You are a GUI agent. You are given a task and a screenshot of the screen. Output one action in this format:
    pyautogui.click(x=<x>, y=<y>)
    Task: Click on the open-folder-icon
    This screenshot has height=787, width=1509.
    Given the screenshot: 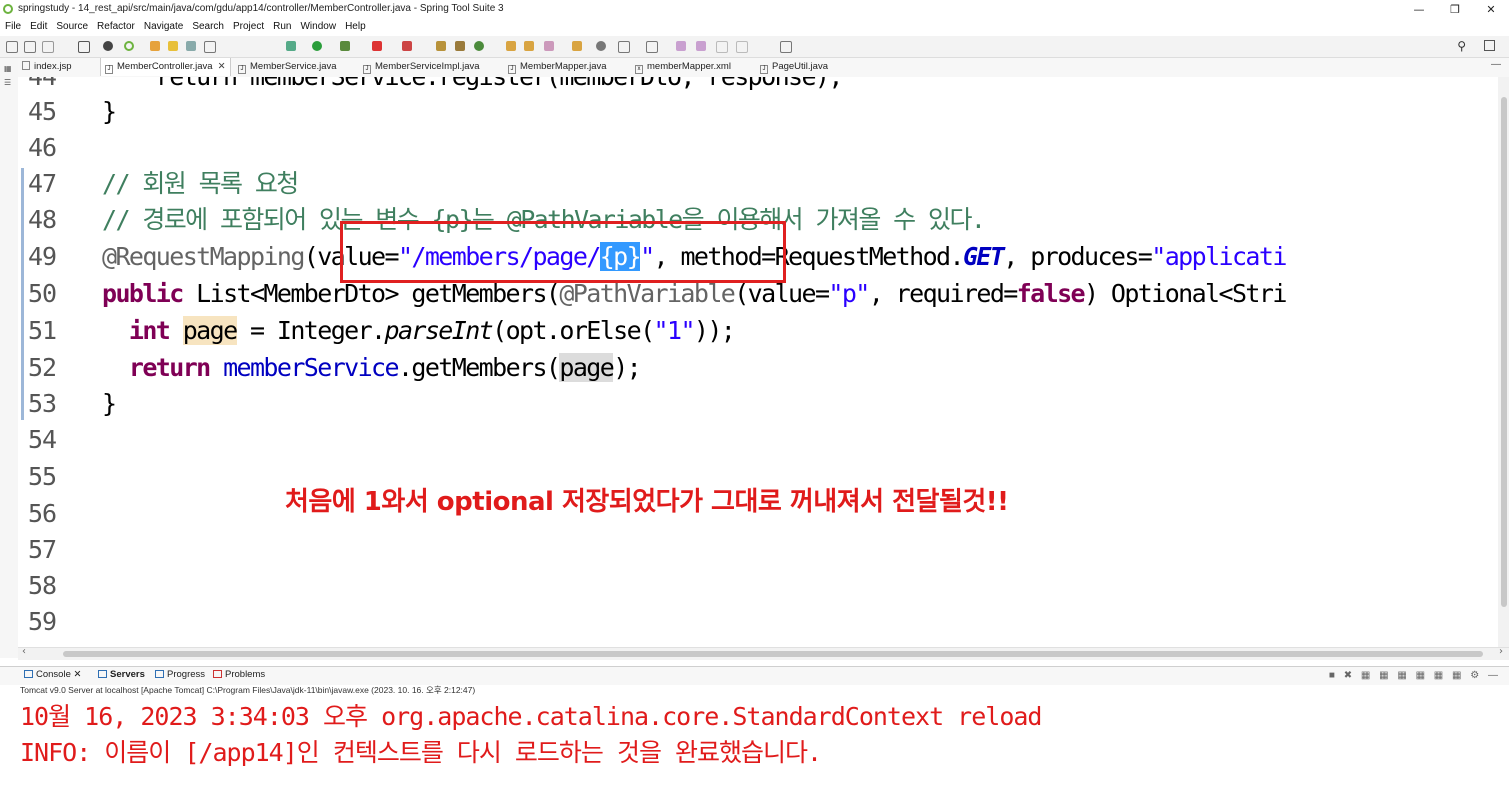 What is the action you would take?
    pyautogui.click(x=511, y=46)
    